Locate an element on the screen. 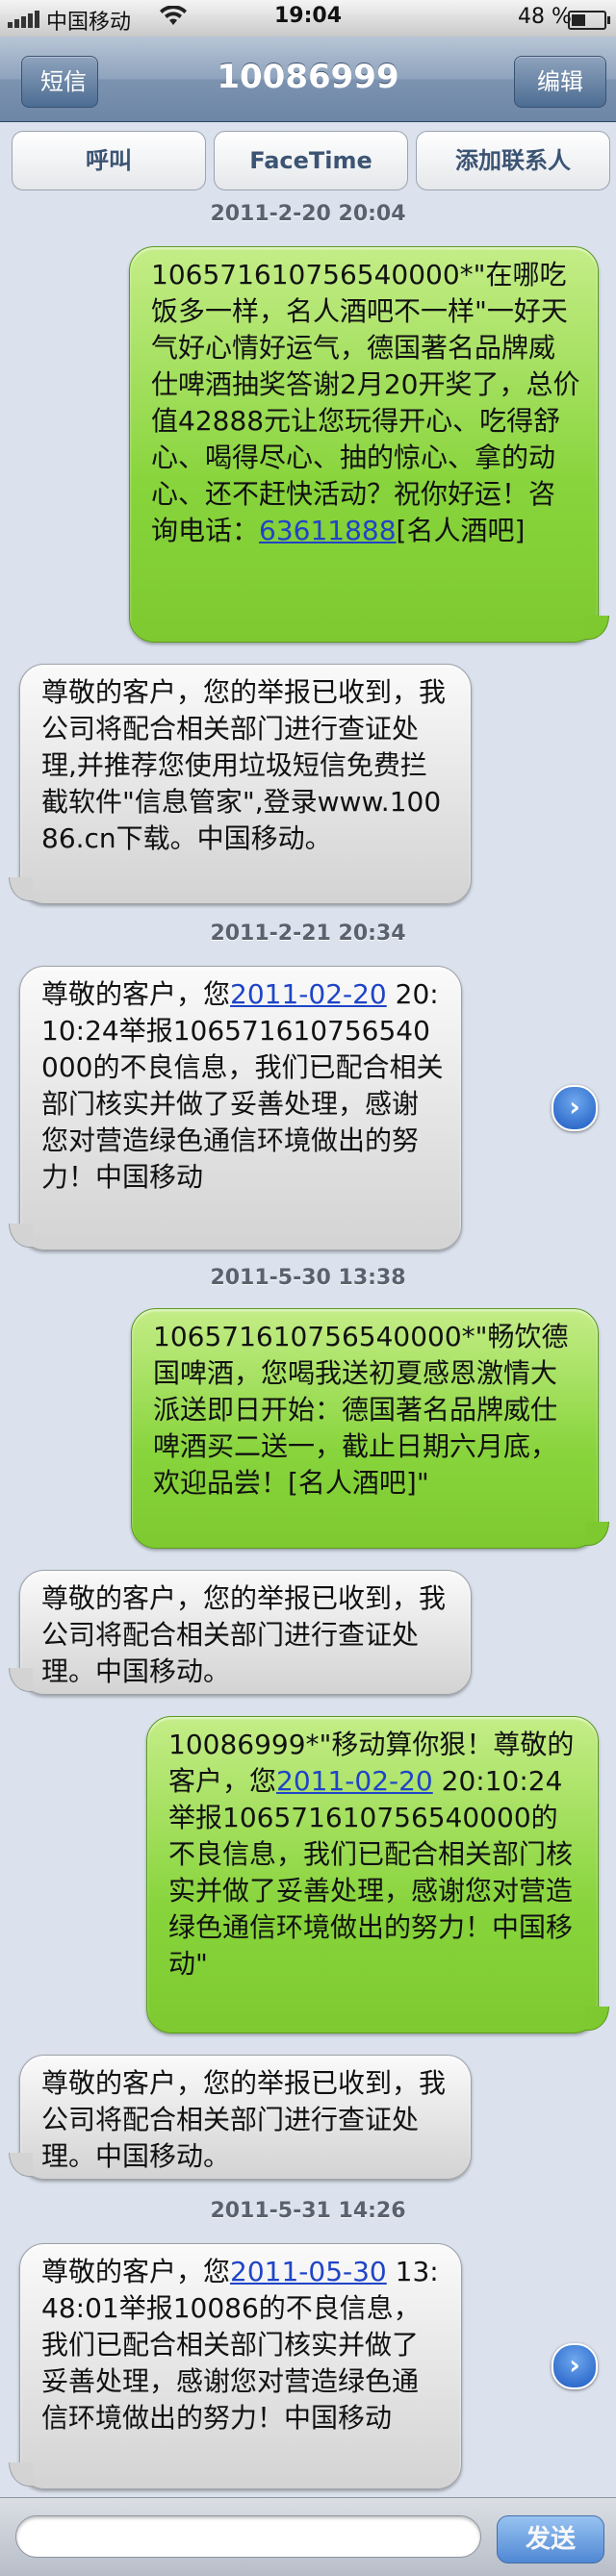  battery-icon is located at coordinates (589, 21).